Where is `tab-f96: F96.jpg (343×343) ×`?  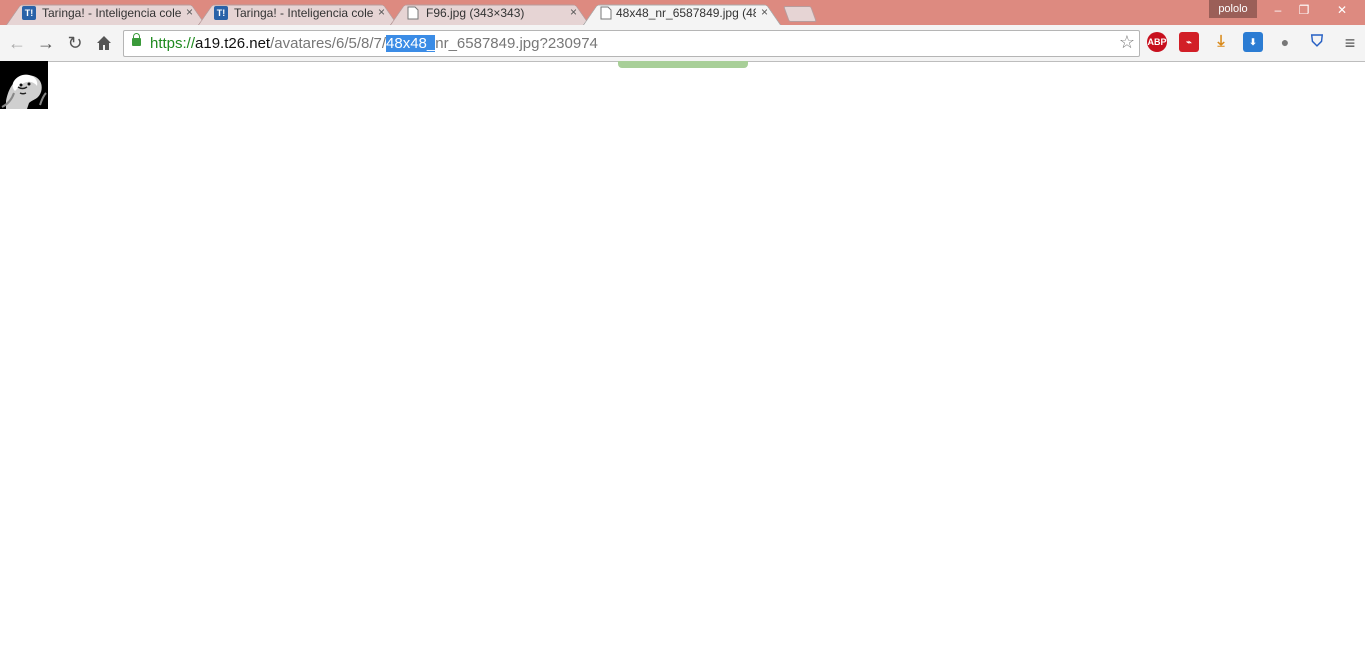
tab-f96: F96.jpg (343×343) × is located at coordinates (490, 13).